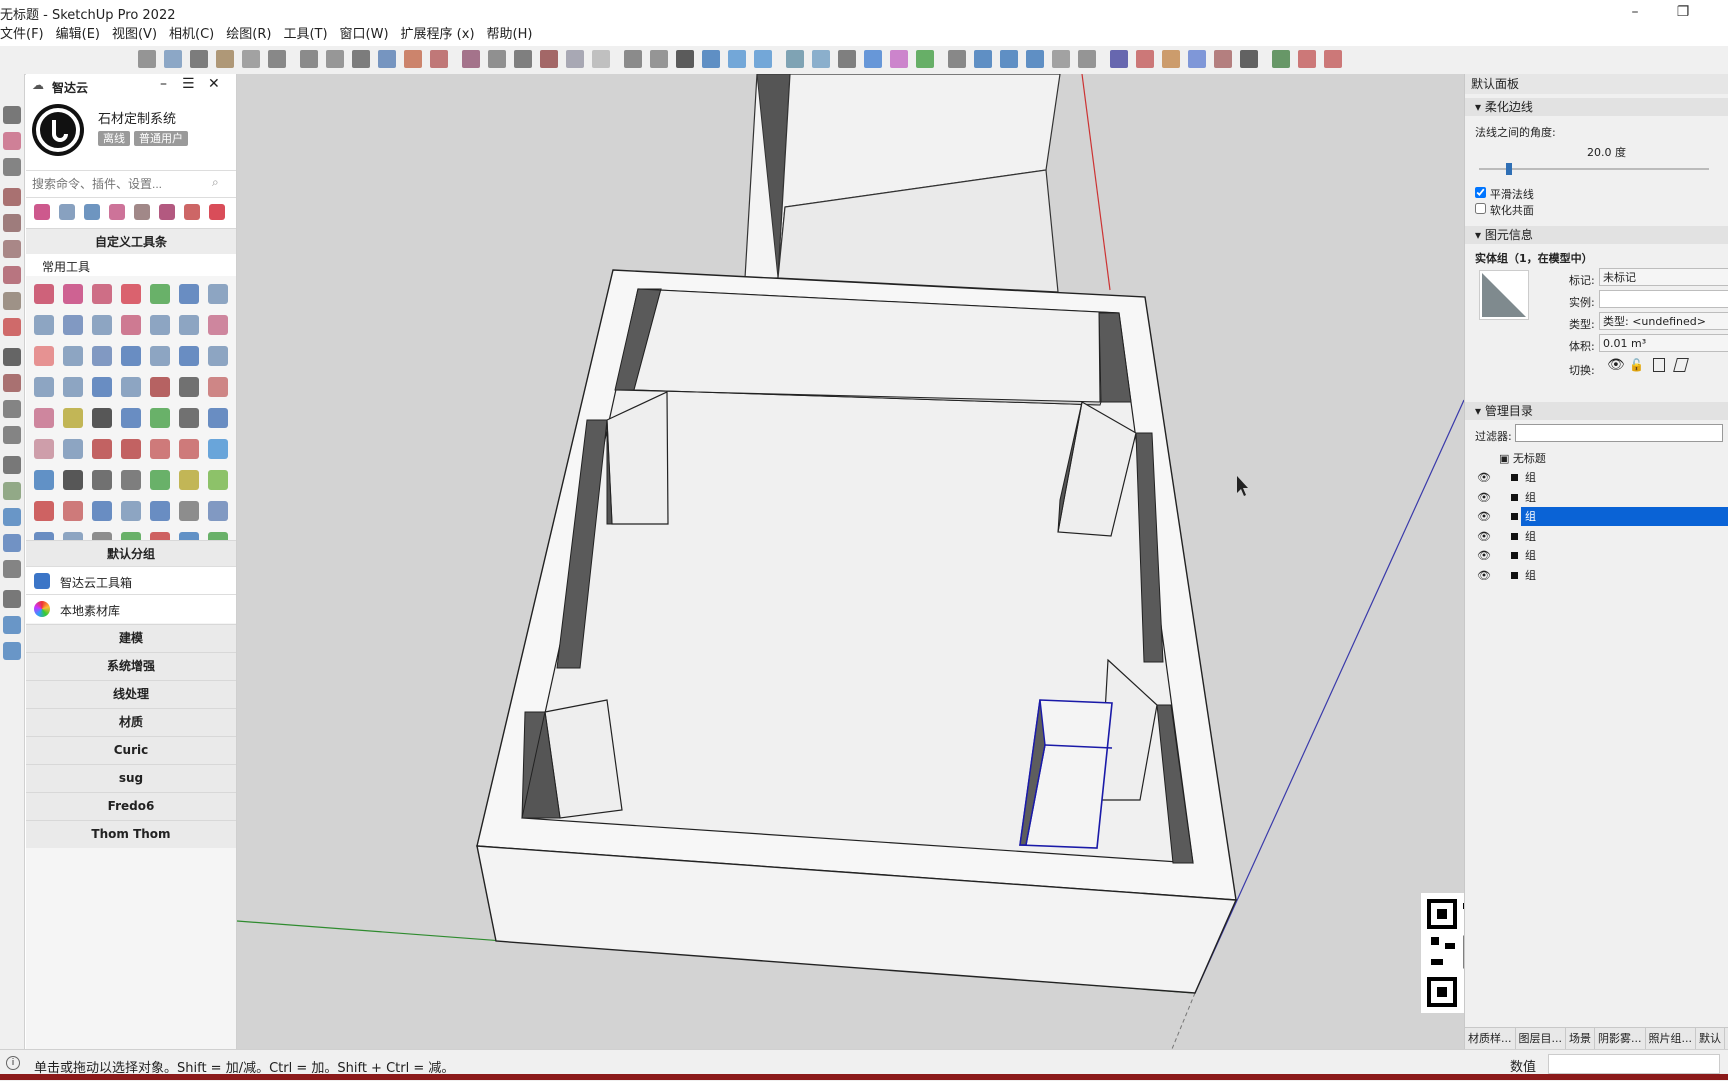 The height and width of the screenshot is (1081, 1728). I want to click on soften-coplanar-checkbox, so click(1480, 208).